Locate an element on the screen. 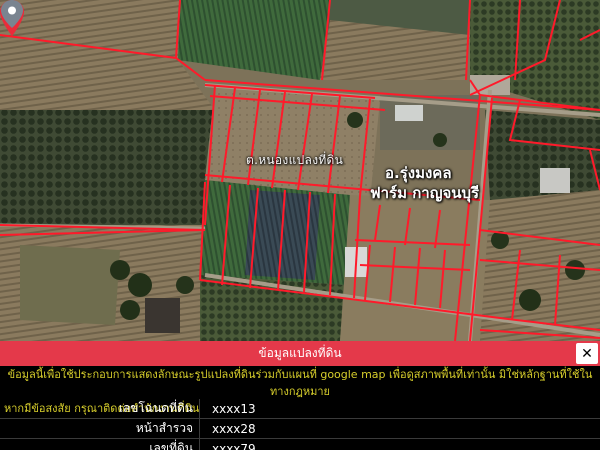 This screenshot has width=600, height=450. deed-number-value: xxxx13 is located at coordinates (399, 409).